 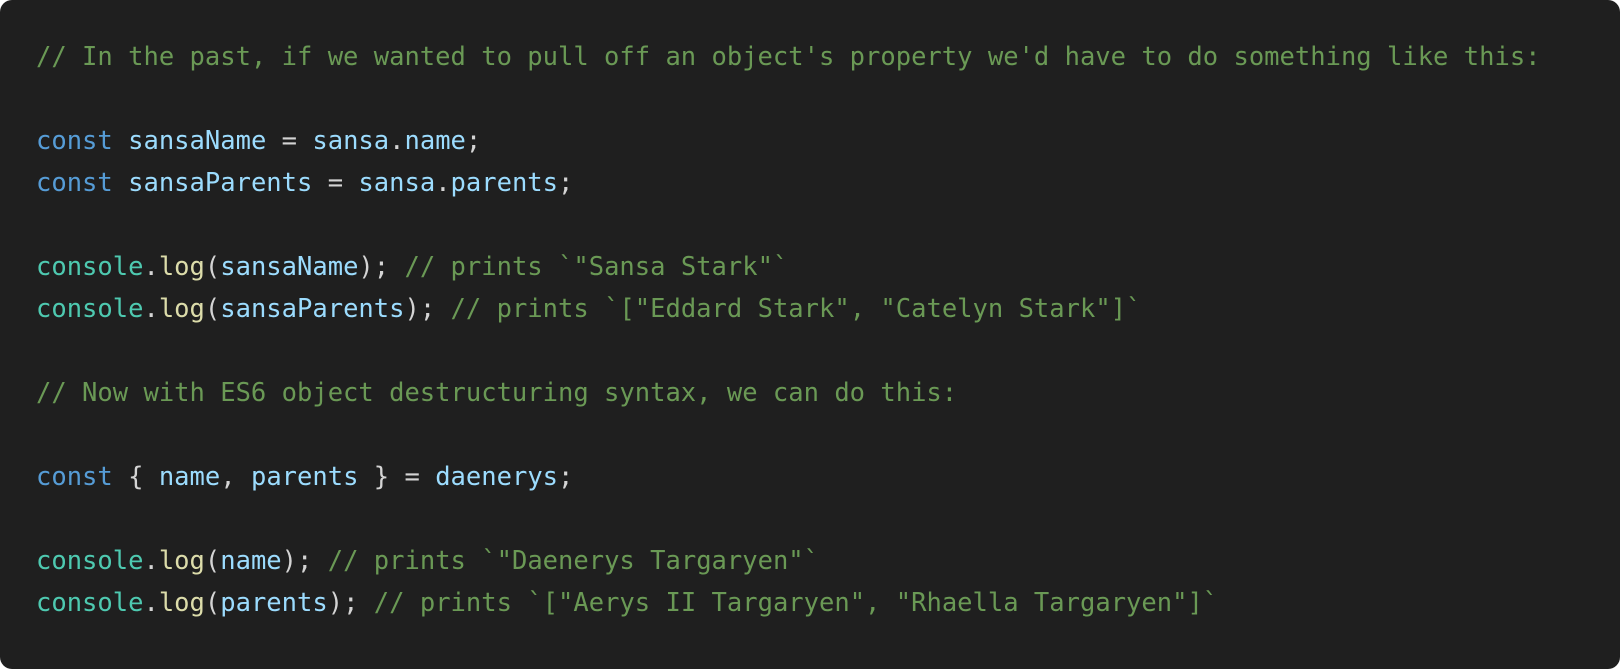 I want to click on code-token-punct: ,, so click(x=235, y=477).